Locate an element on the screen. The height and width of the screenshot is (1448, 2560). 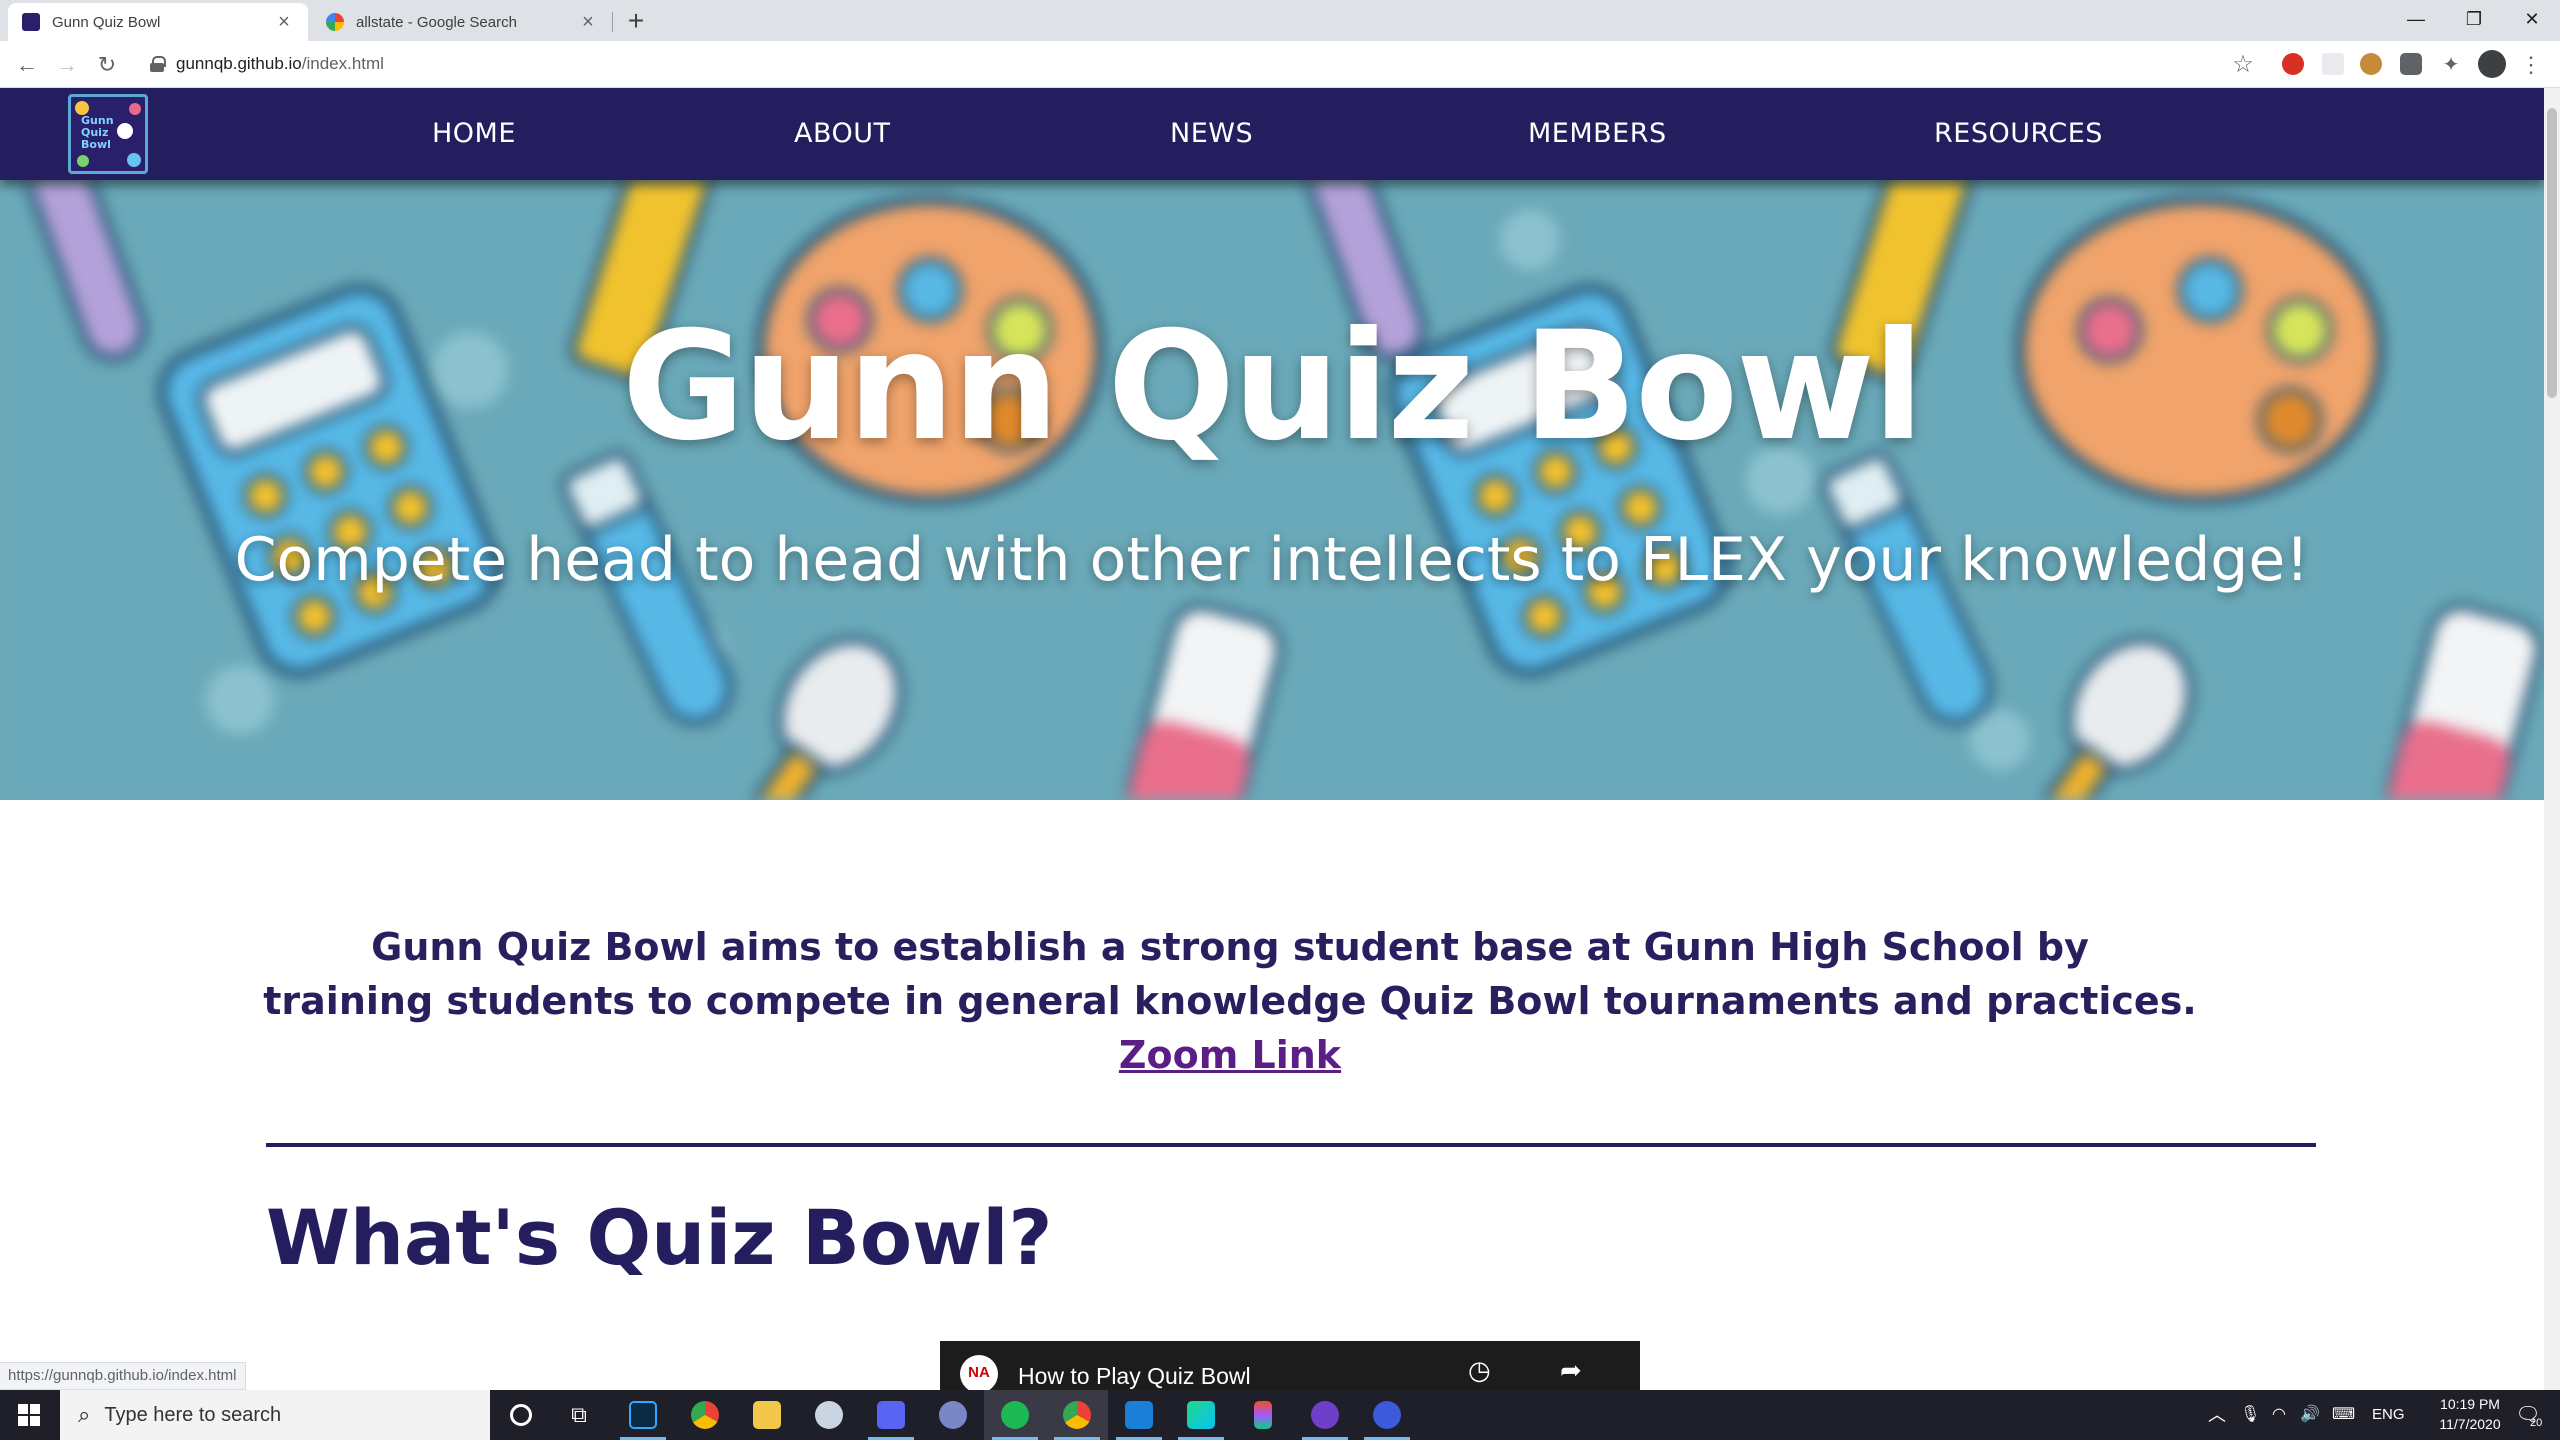
figma-app-icon is located at coordinates (1263, 1415).